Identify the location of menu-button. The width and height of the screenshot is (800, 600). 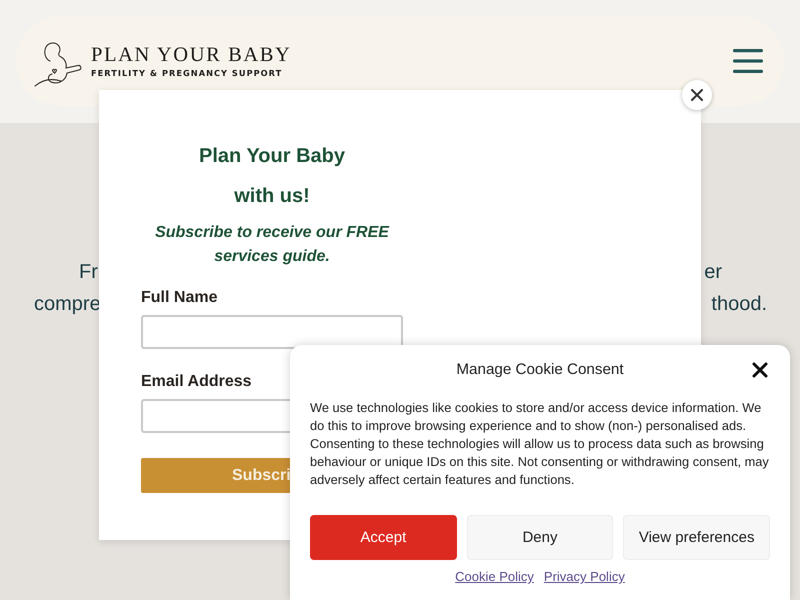
(748, 61).